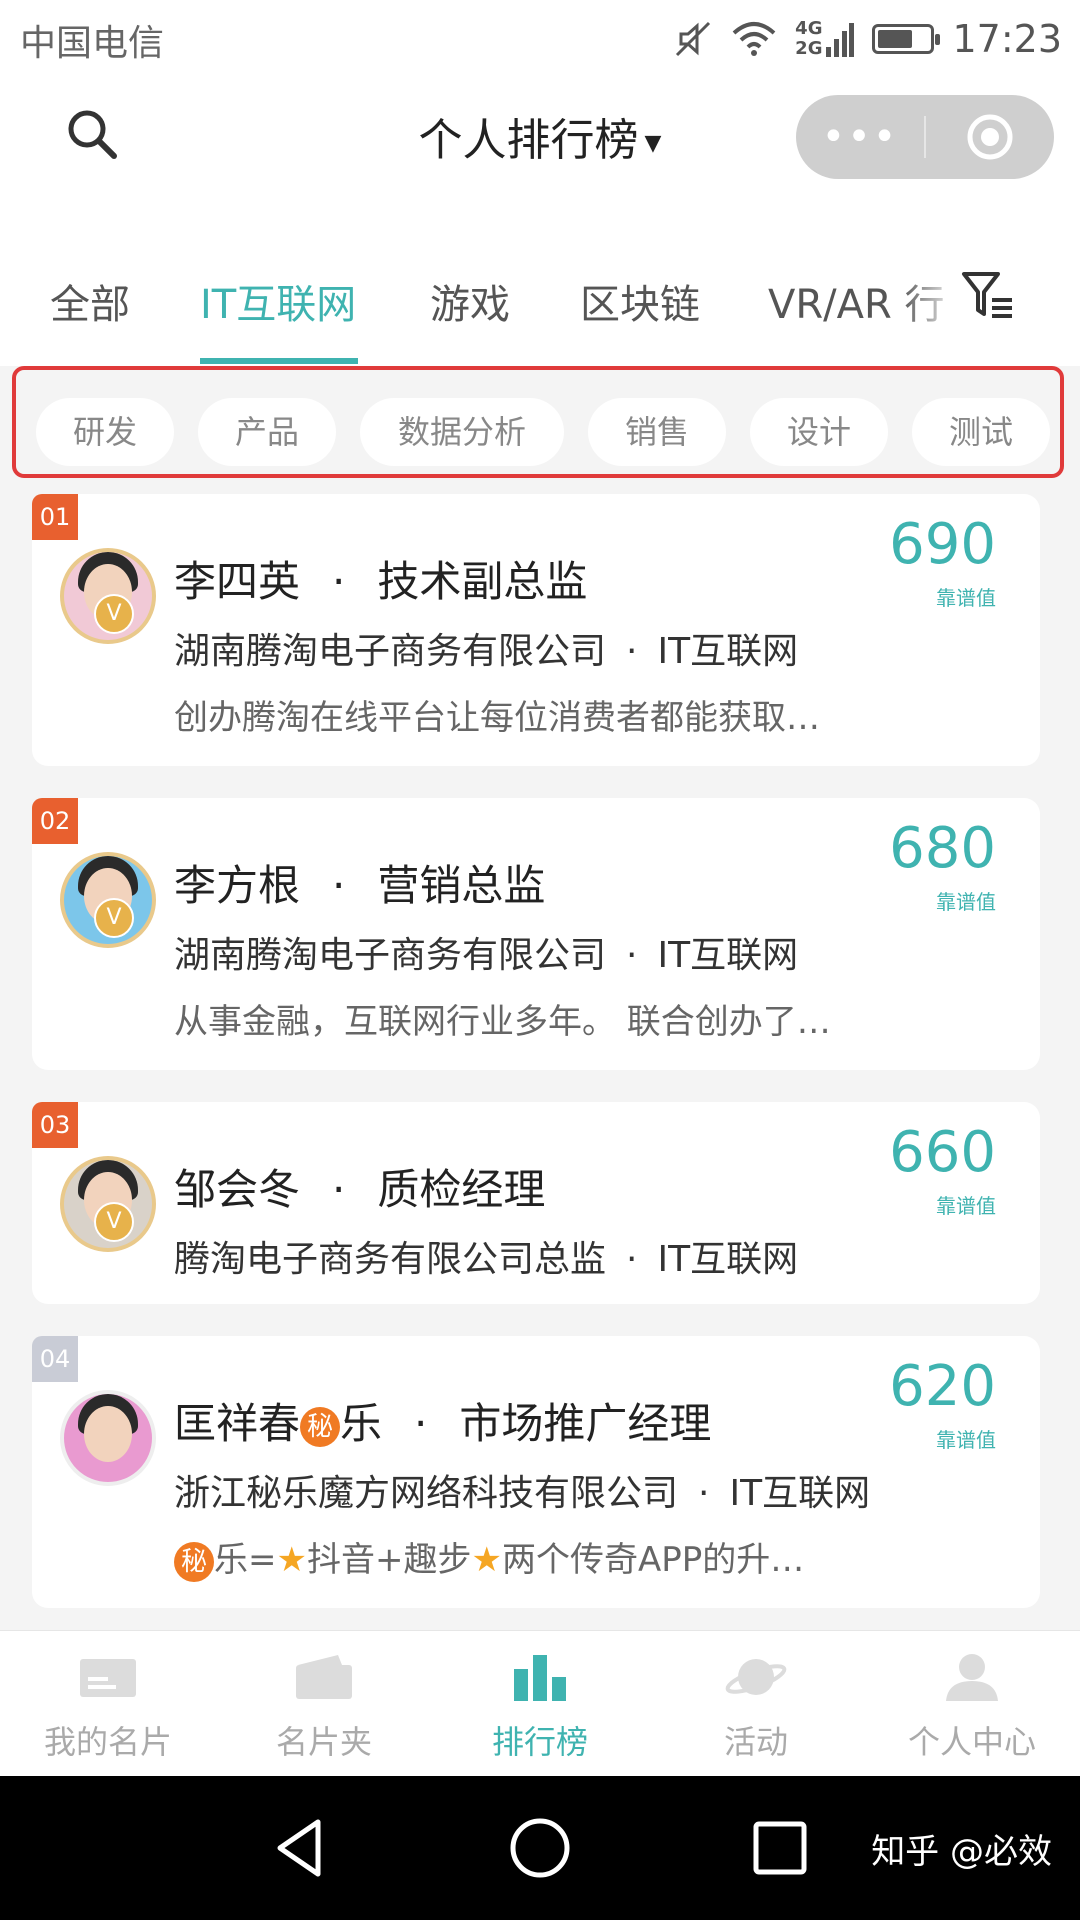 Image resolution: width=1080 pixels, height=1920 pixels. I want to click on chip-product: 产品, so click(267, 432).